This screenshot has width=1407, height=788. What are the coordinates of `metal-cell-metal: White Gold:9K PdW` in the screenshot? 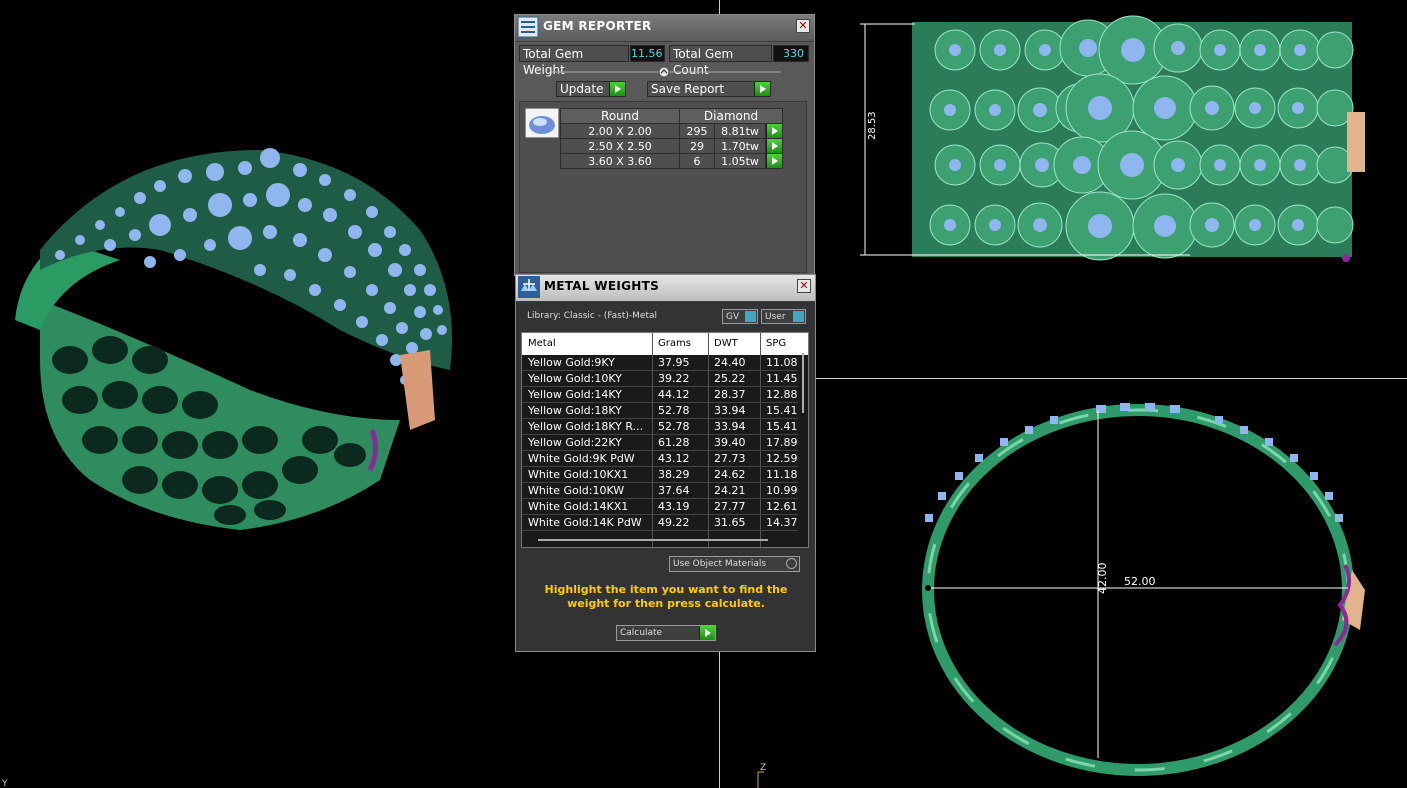 It's located at (581, 458).